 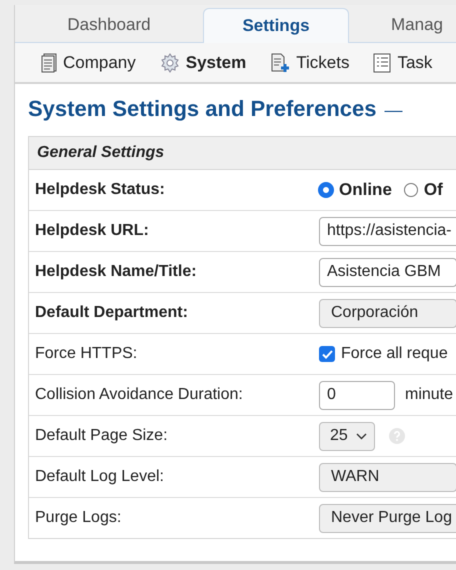 I want to click on subnav-item: Company, so click(x=88, y=62).